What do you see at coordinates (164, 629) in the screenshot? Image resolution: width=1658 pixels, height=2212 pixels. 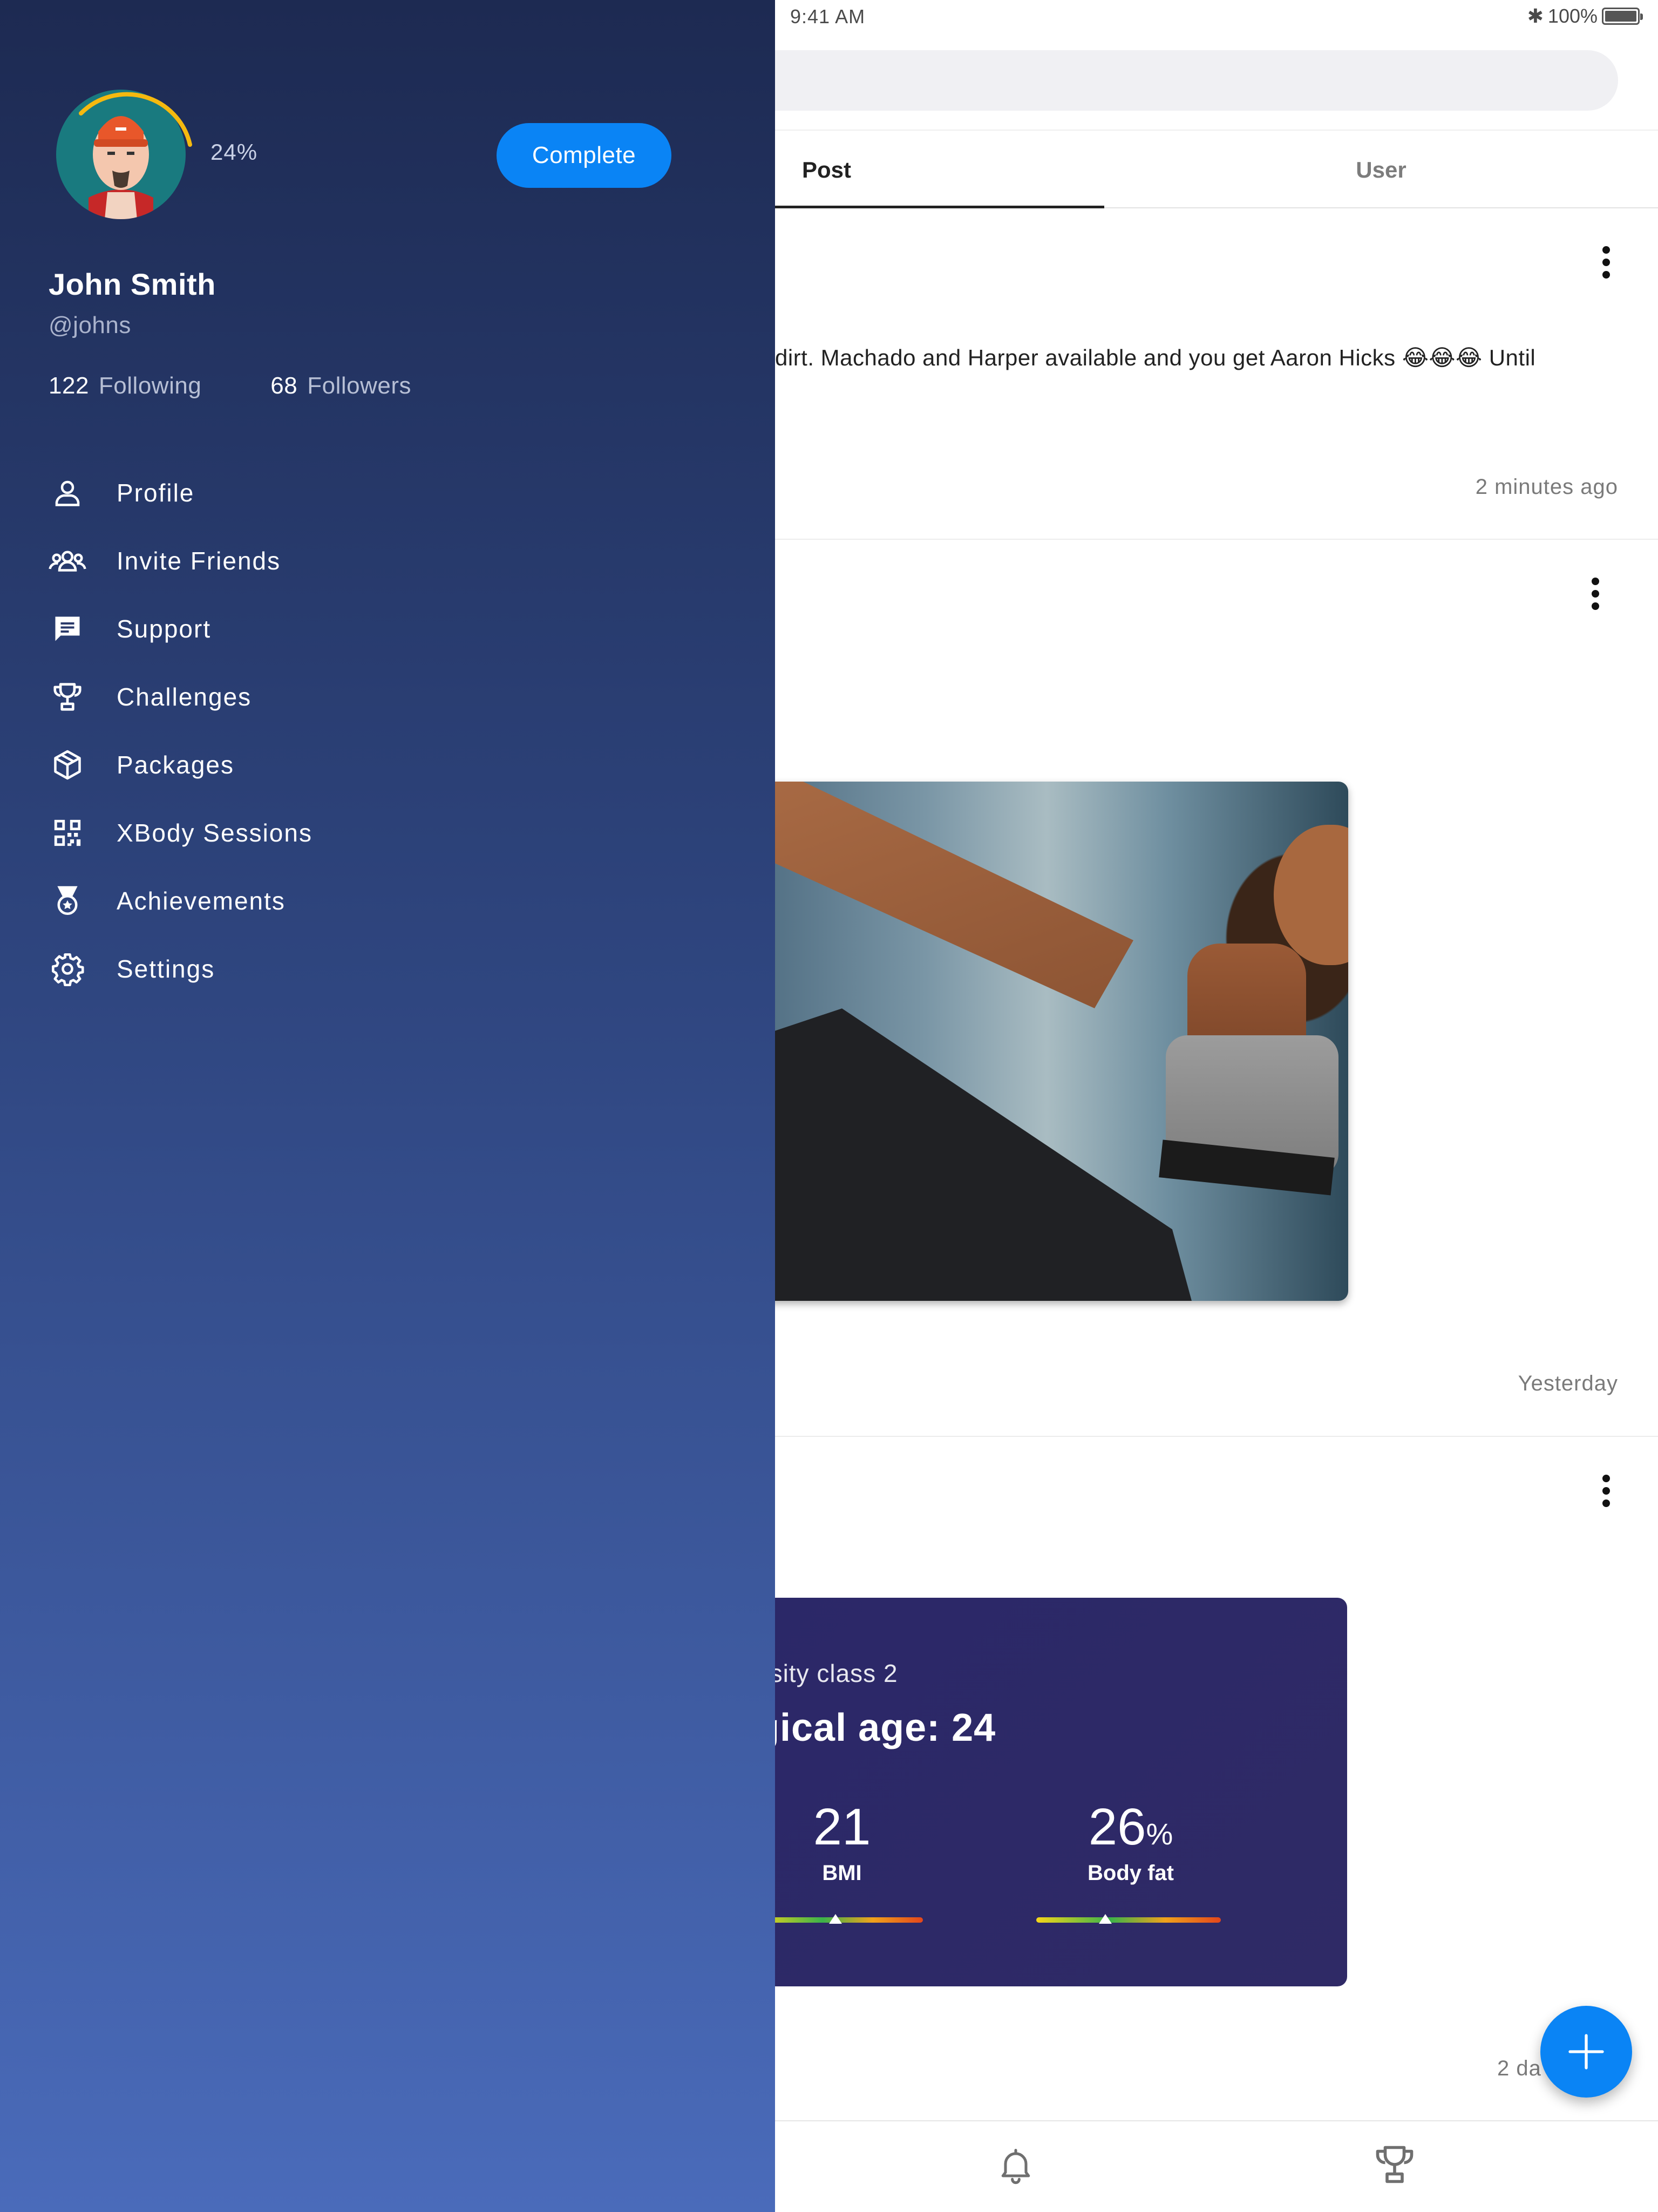 I see `menu-item-label: Support` at bounding box center [164, 629].